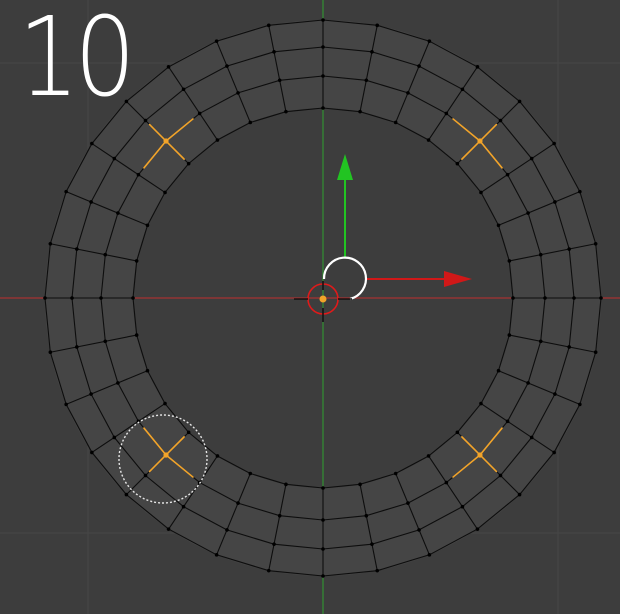 This screenshot has height=614, width=620. Describe the element at coordinates (345, 167) in the screenshot. I see `gizmo-y-arrowhead-icon` at that location.